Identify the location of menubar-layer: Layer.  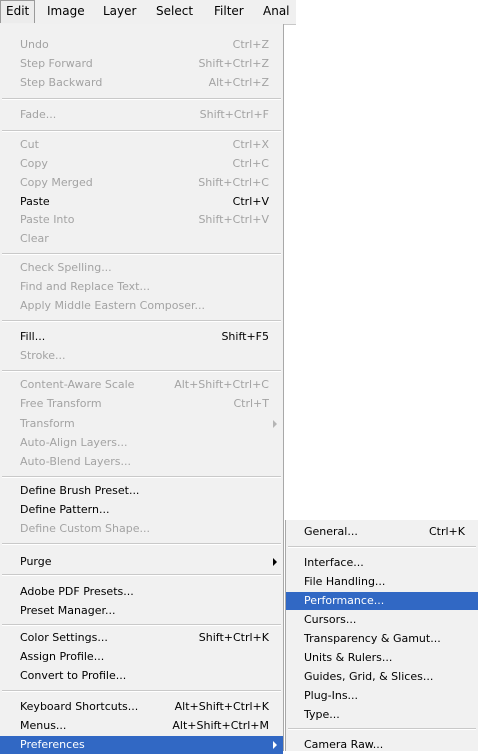
(119, 11).